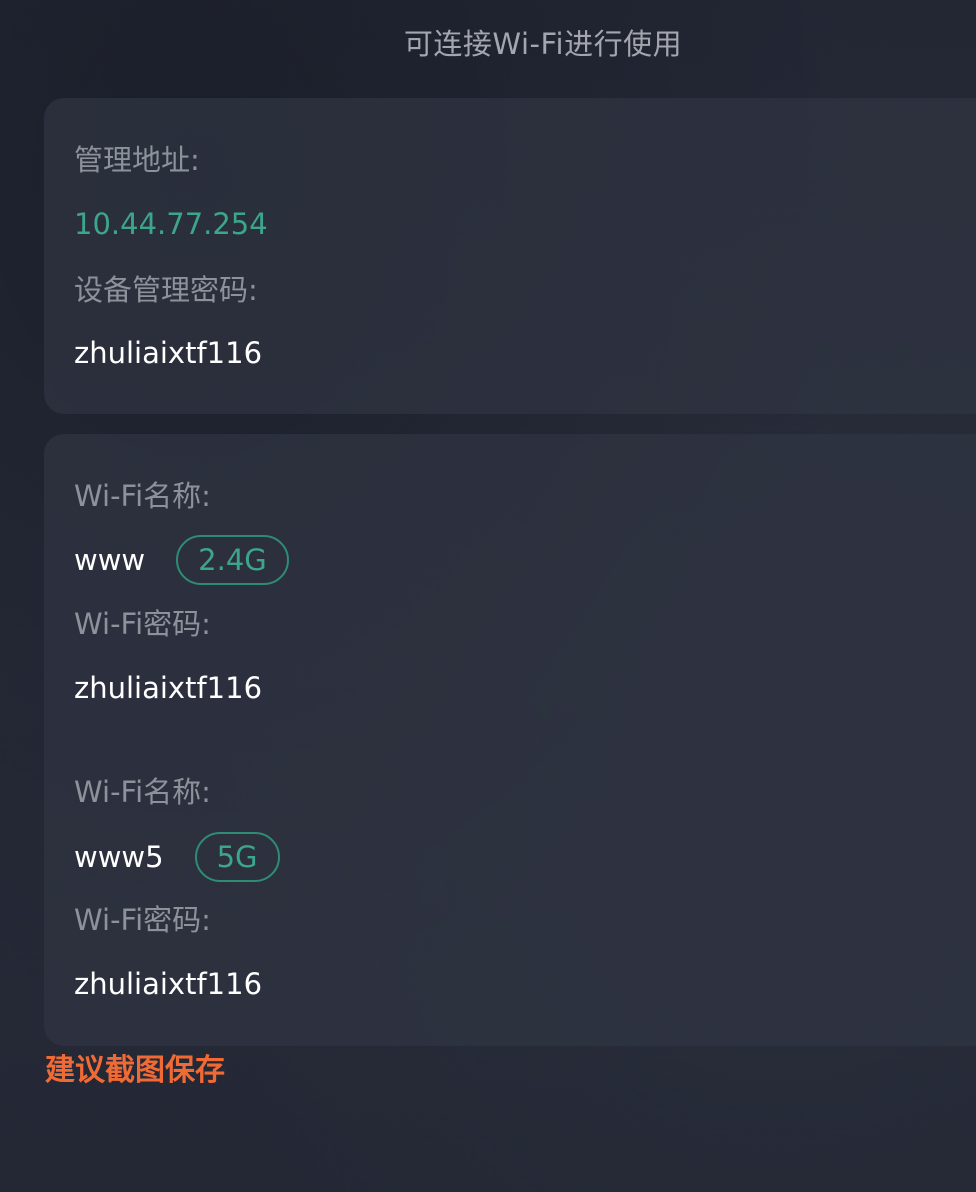 Image resolution: width=976 pixels, height=1192 pixels. What do you see at coordinates (177, 857) in the screenshot?
I see `wifi-ssid-row-5g: www5 5G` at bounding box center [177, 857].